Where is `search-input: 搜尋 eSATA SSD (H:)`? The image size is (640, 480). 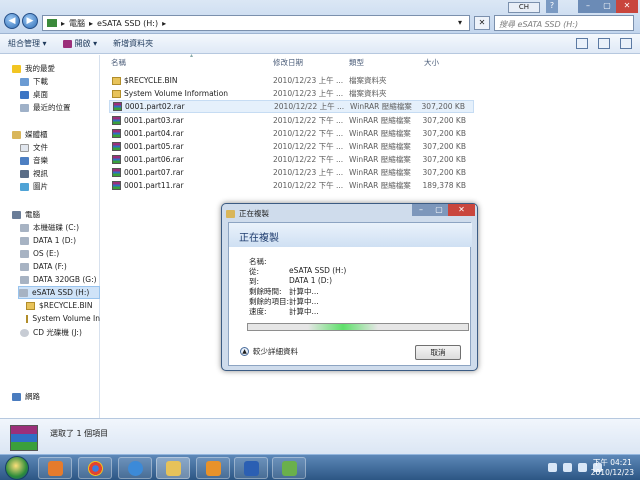
search-input: 搜尋 eSATA SSD (H:) is located at coordinates (564, 23).